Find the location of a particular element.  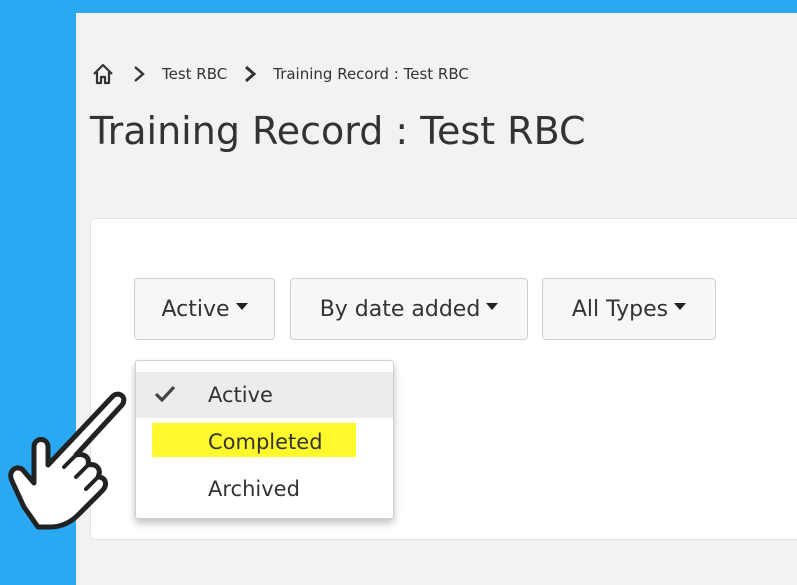

types-filter-button: All Types is located at coordinates (629, 309).